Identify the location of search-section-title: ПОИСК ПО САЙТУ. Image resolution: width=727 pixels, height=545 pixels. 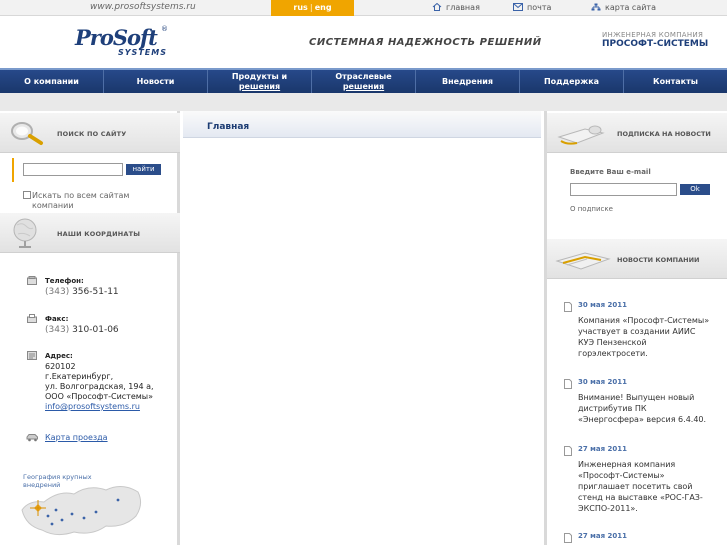
(92, 134).